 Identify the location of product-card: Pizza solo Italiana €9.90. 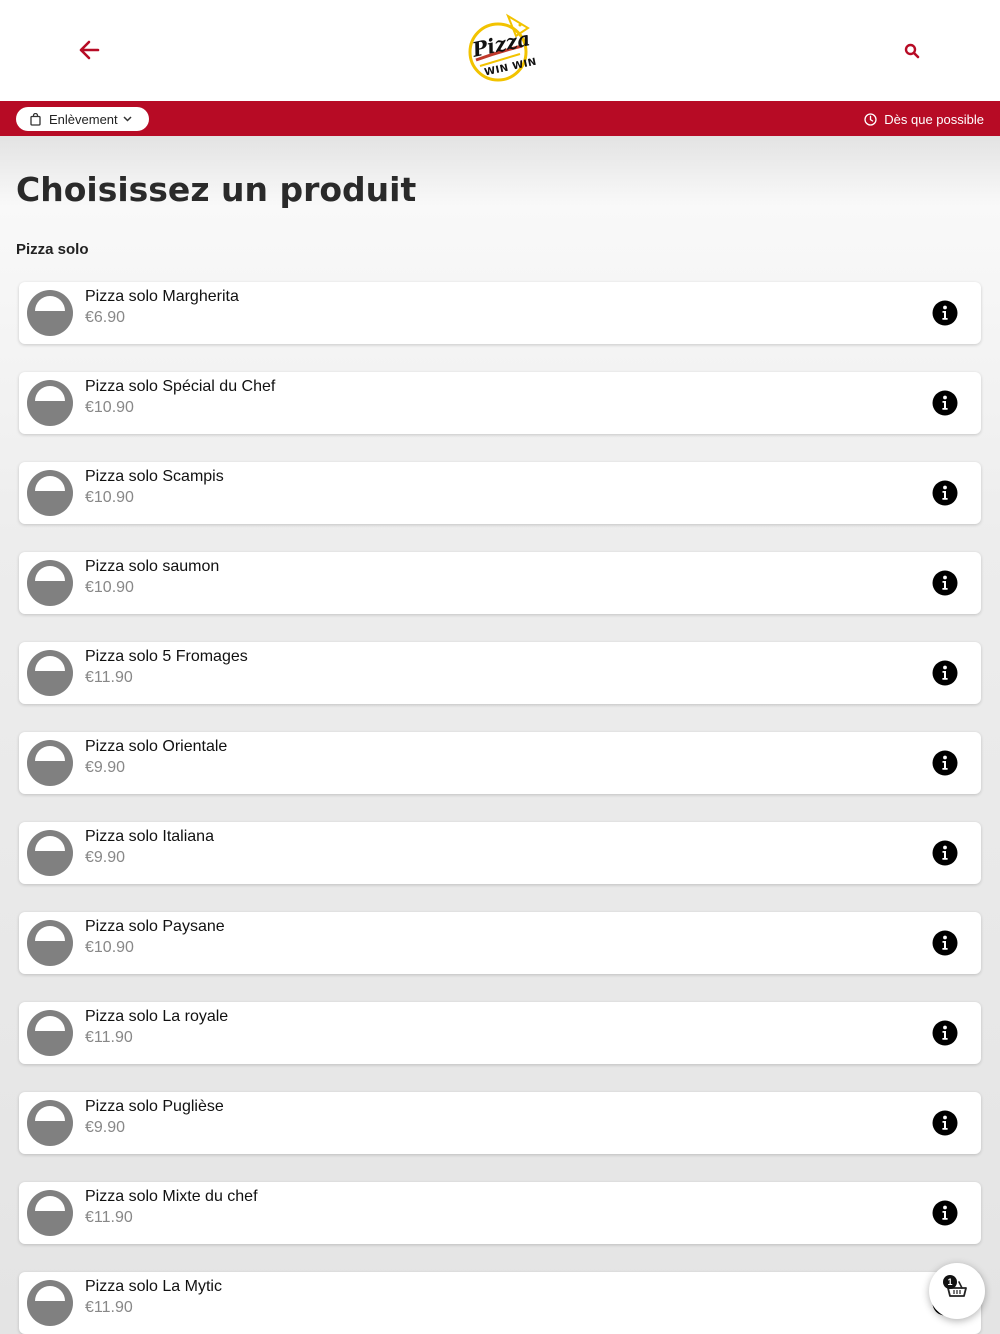
(500, 853).